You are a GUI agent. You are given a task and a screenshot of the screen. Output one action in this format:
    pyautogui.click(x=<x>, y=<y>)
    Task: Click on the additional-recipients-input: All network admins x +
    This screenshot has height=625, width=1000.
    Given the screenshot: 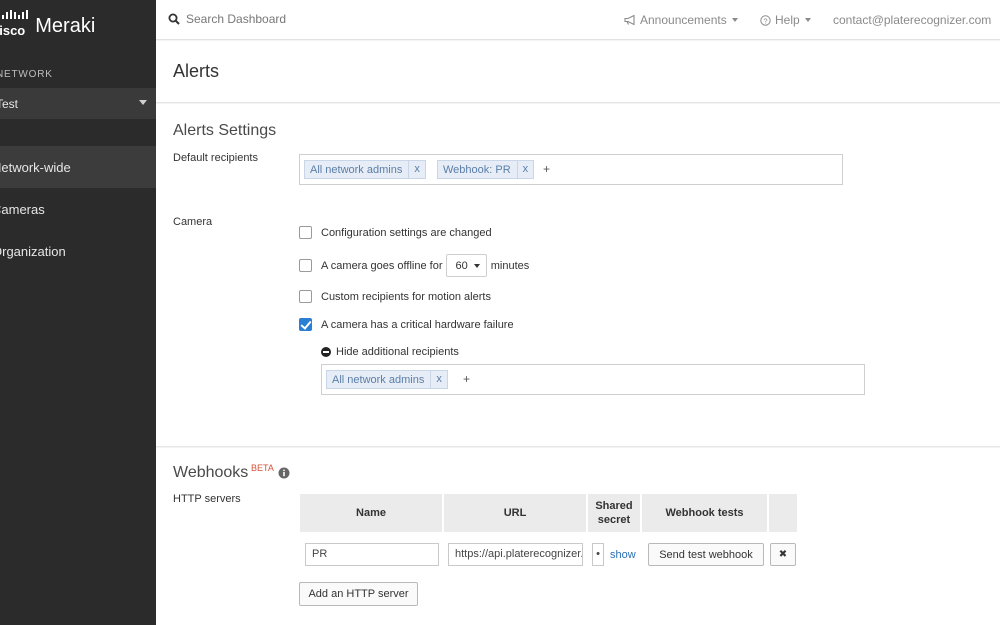 What is the action you would take?
    pyautogui.click(x=593, y=379)
    